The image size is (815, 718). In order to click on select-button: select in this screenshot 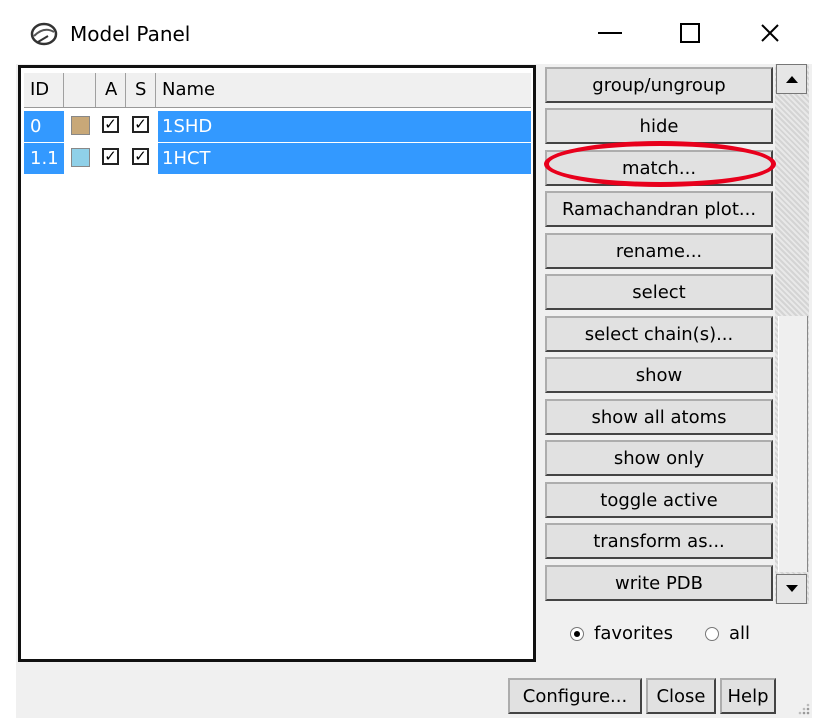, I will do `click(659, 292)`.